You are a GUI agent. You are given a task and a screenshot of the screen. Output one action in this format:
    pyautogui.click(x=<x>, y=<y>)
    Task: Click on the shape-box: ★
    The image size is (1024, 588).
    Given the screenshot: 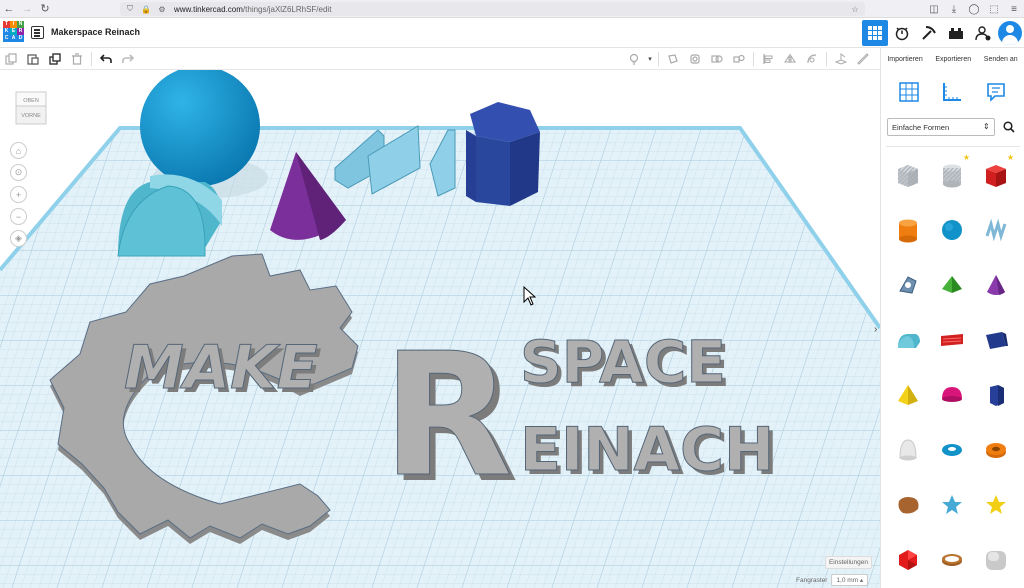 What is the action you would take?
    pyautogui.click(x=996, y=174)
    